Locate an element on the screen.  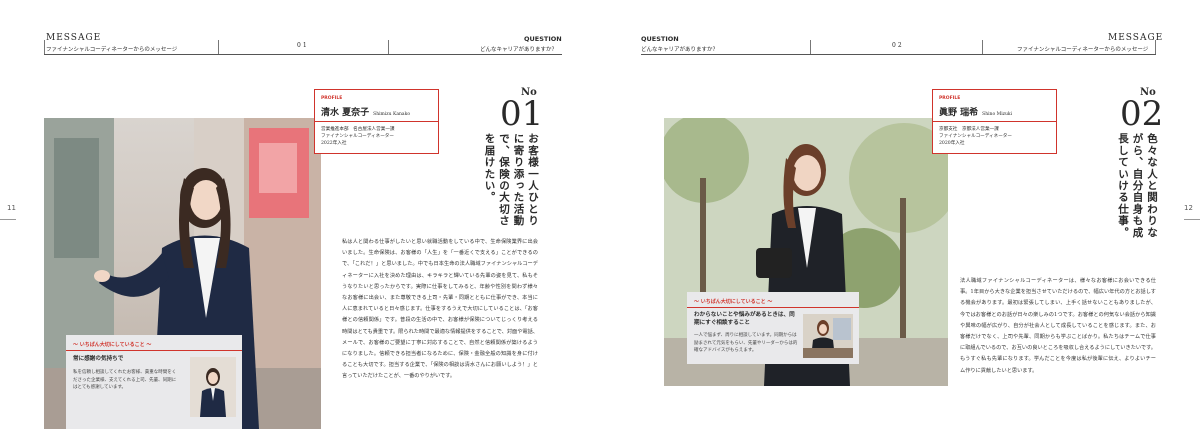
profile-joined: 2022年入社 is located at coordinates (334, 143).